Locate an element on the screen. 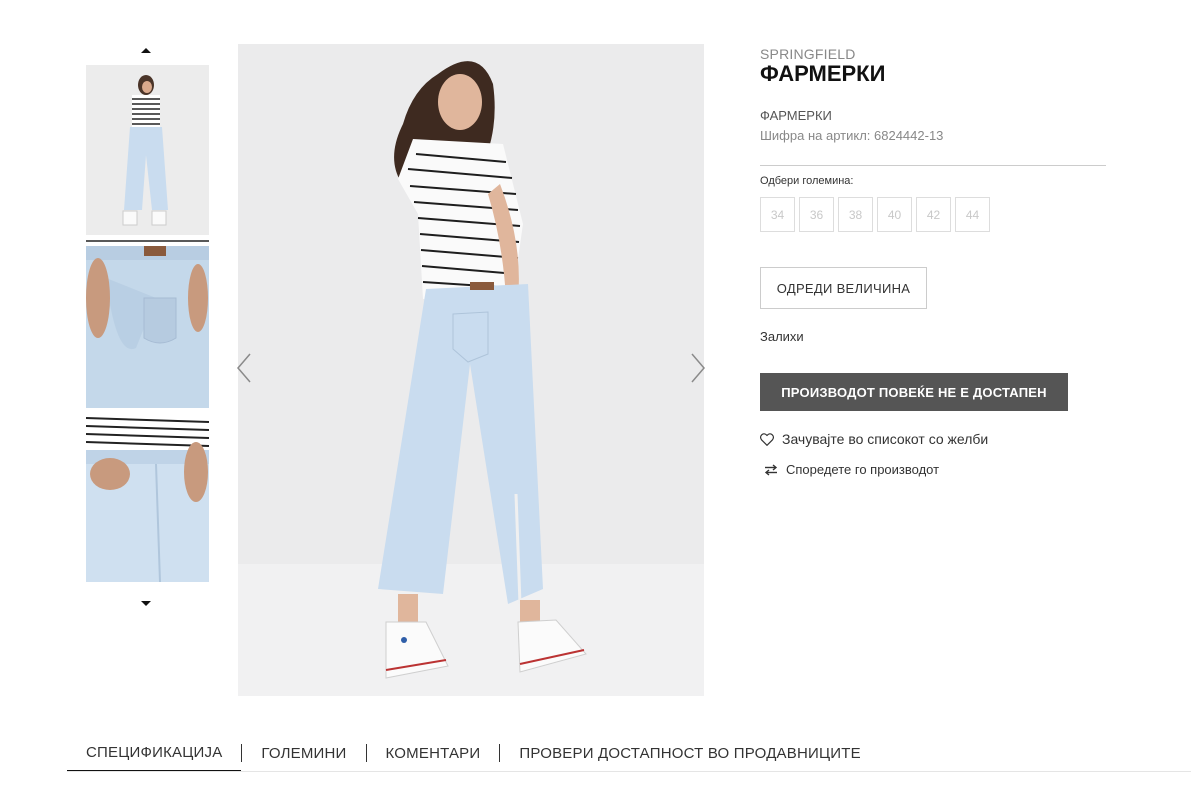  gallery-up-arrow-icon is located at coordinates (146, 50).